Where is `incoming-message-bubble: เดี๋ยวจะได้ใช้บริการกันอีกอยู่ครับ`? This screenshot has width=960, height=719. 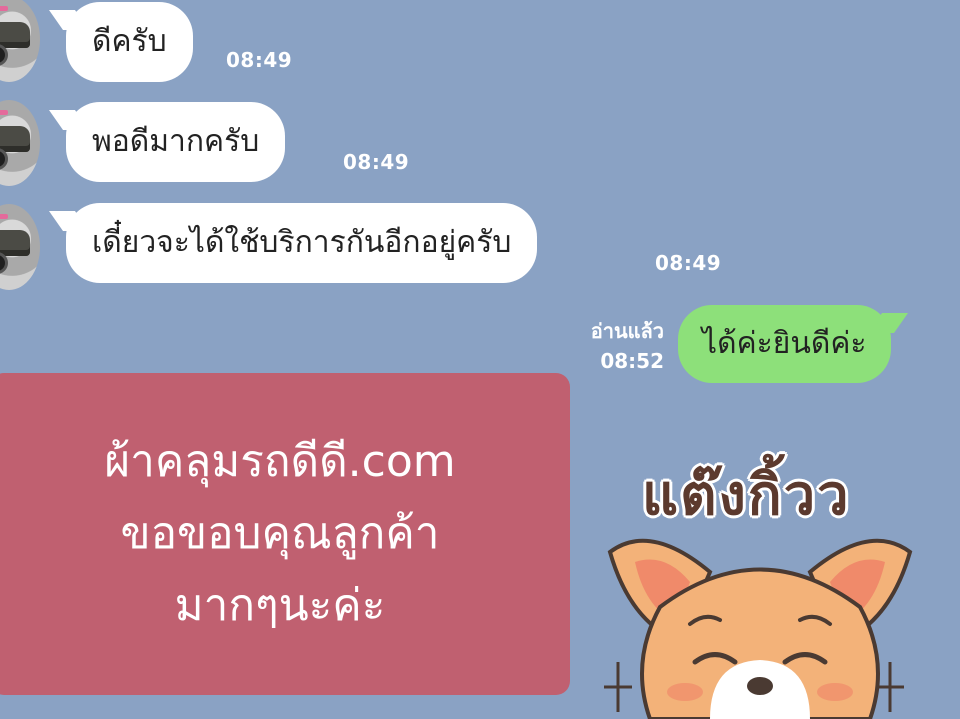
incoming-message-bubble: เดี๋ยวจะได้ใช้บริการกันอีกอยู่ครับ is located at coordinates (302, 243).